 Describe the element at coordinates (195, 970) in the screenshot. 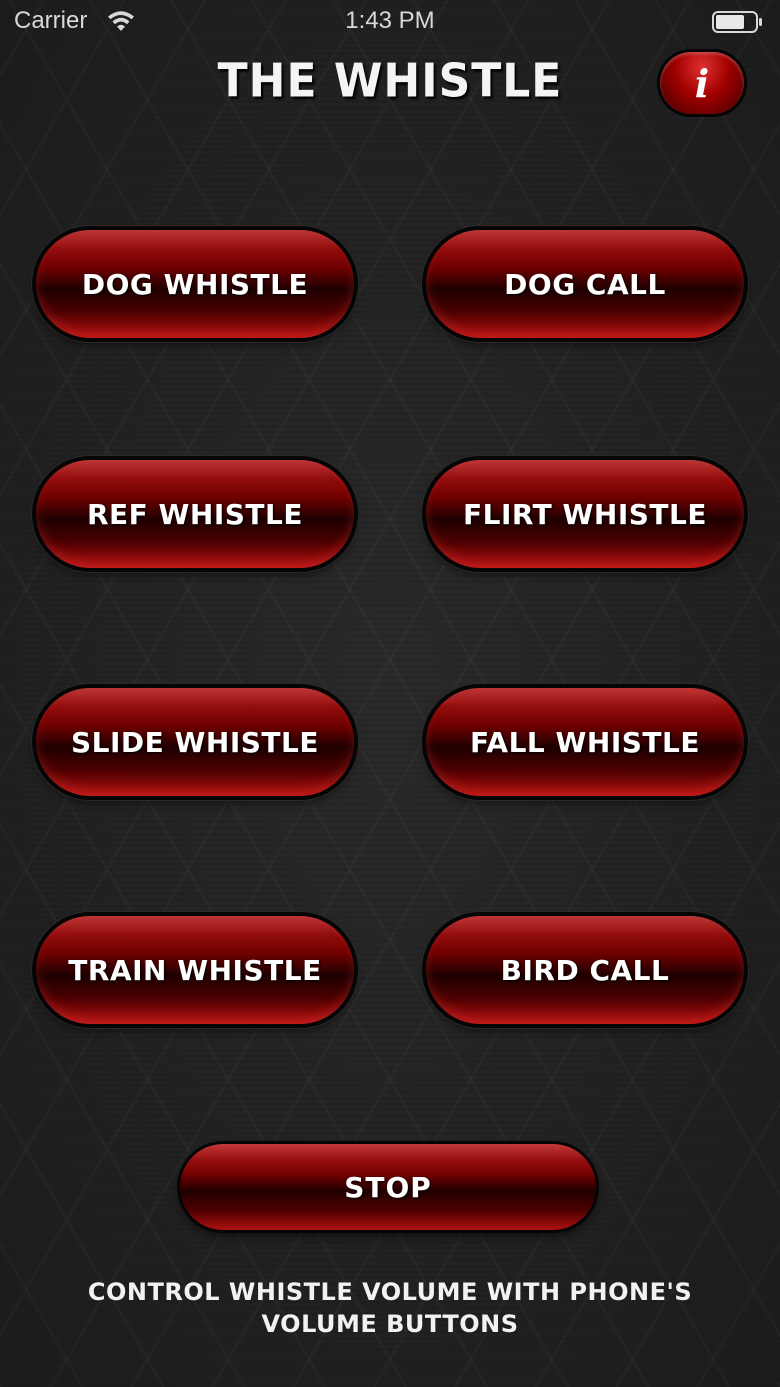

I see `train-whistle-button: TRAIN WHISTLE` at that location.